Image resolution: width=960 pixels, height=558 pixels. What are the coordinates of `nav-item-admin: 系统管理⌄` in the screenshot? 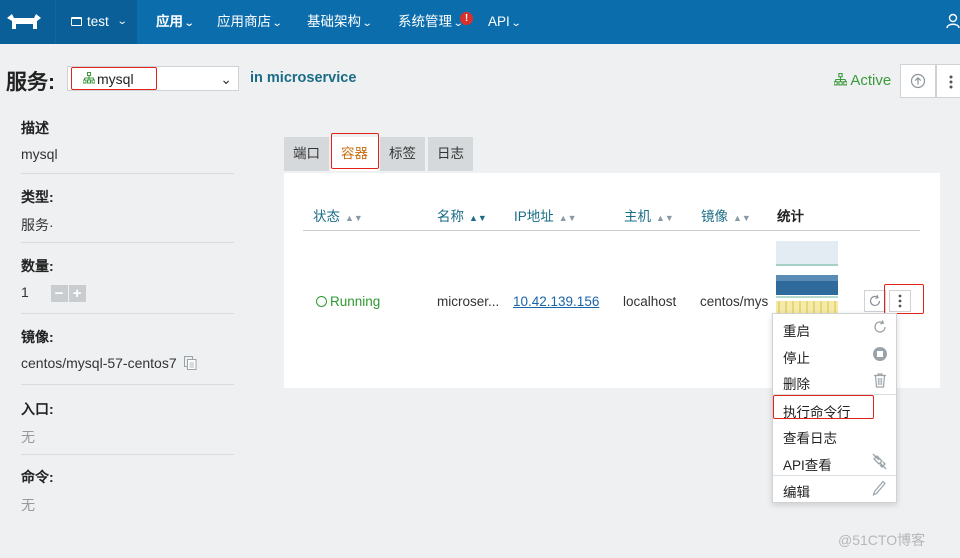 It's located at (431, 22).